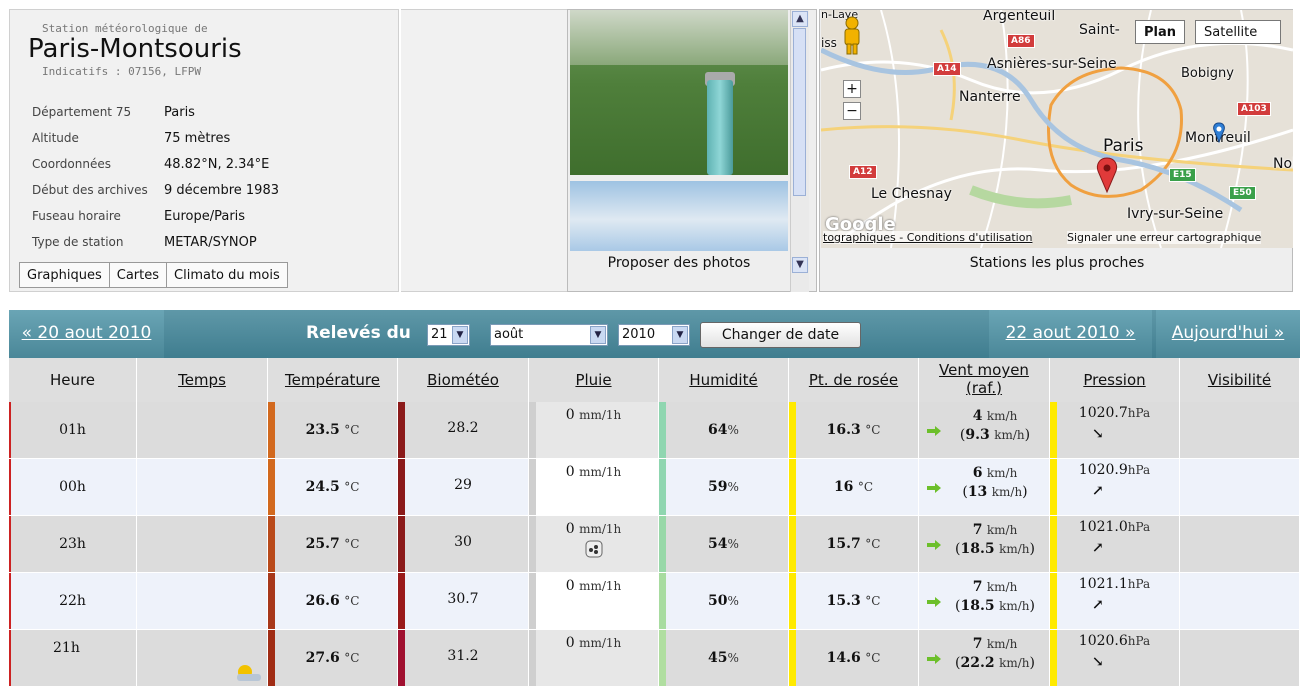 This screenshot has width=1300, height=686. I want to click on sky-photo, so click(679, 216).